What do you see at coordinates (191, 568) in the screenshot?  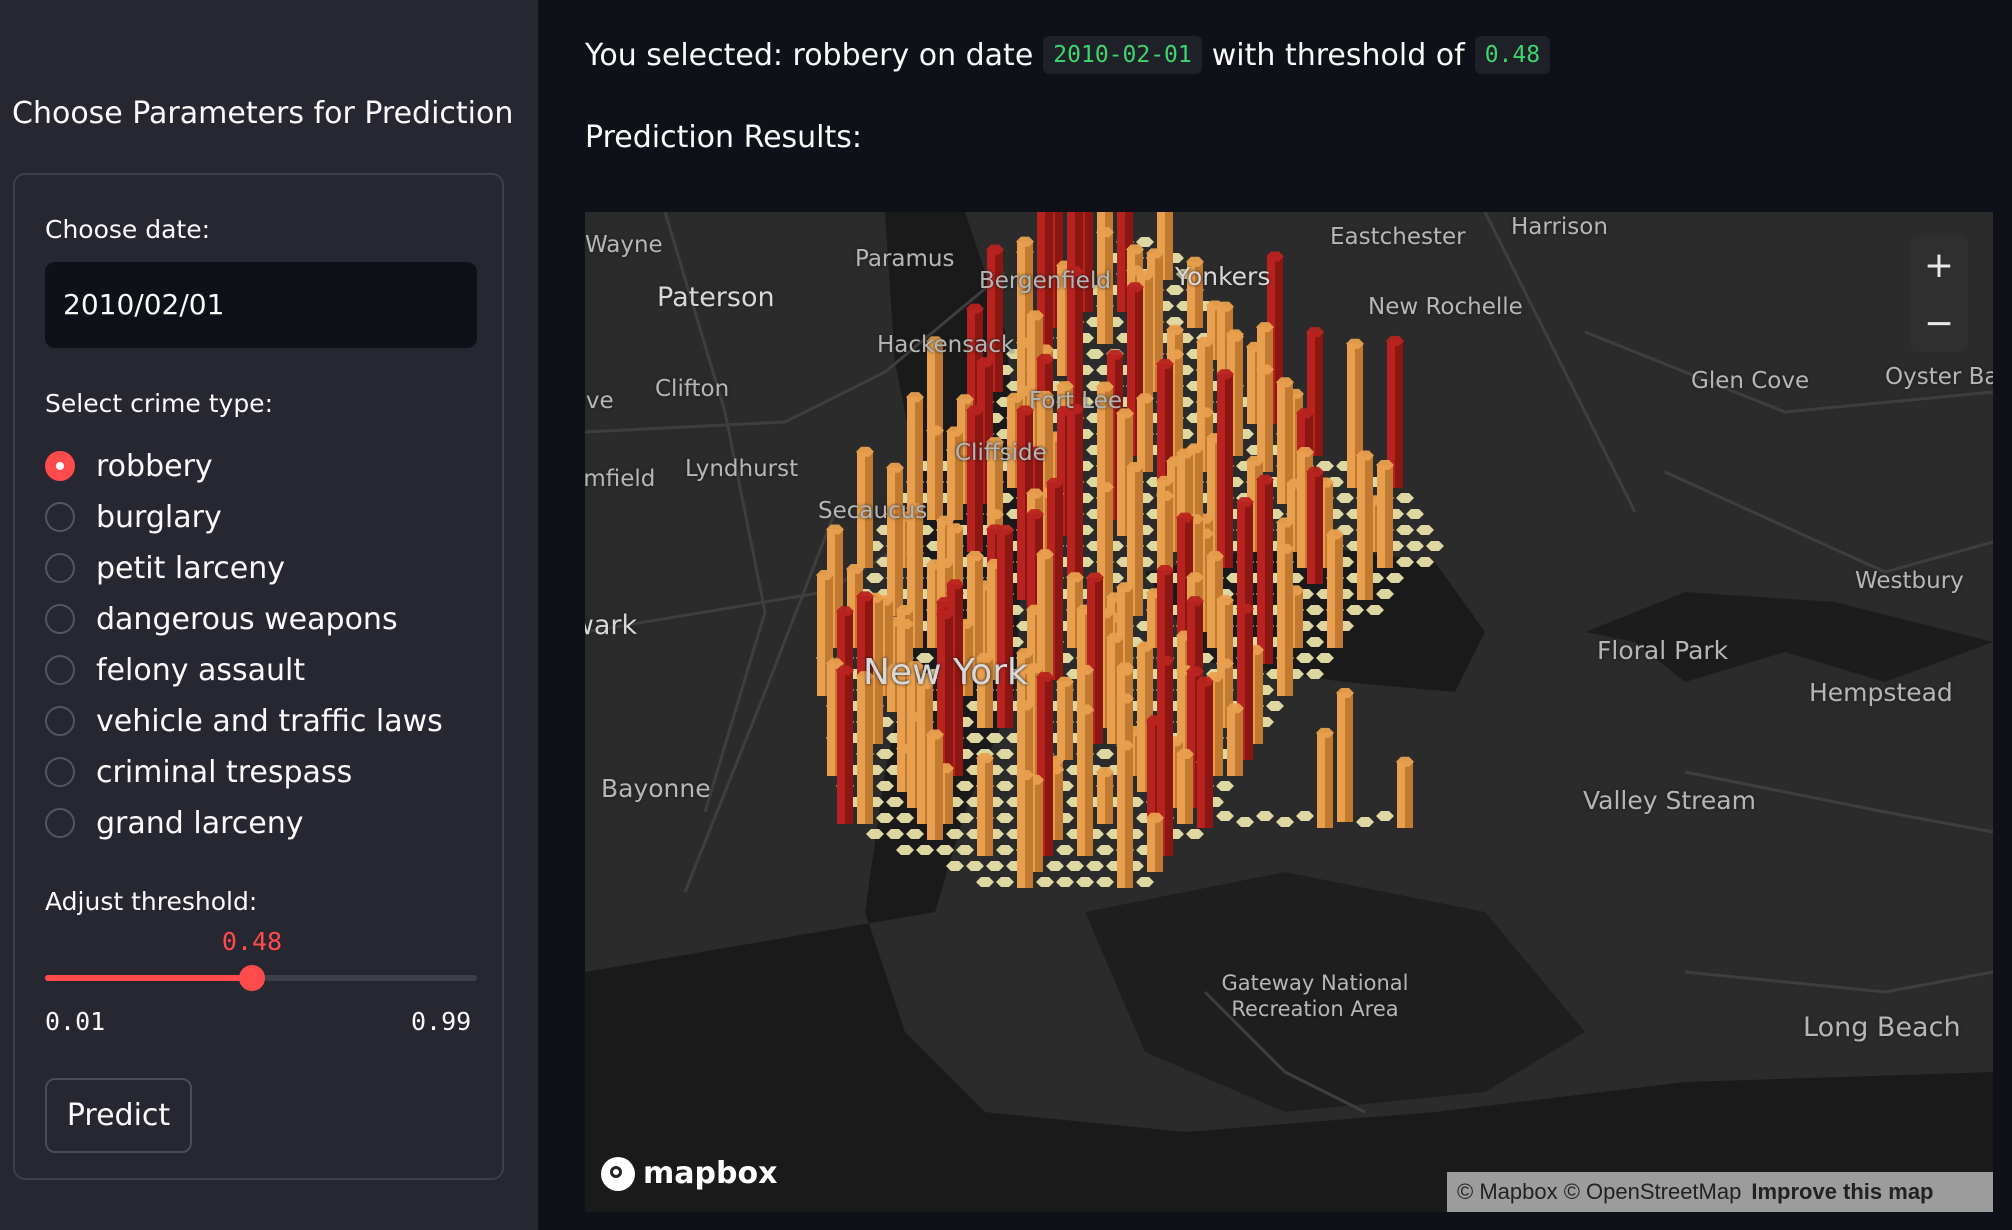 I see `radio-label: petit larceny` at bounding box center [191, 568].